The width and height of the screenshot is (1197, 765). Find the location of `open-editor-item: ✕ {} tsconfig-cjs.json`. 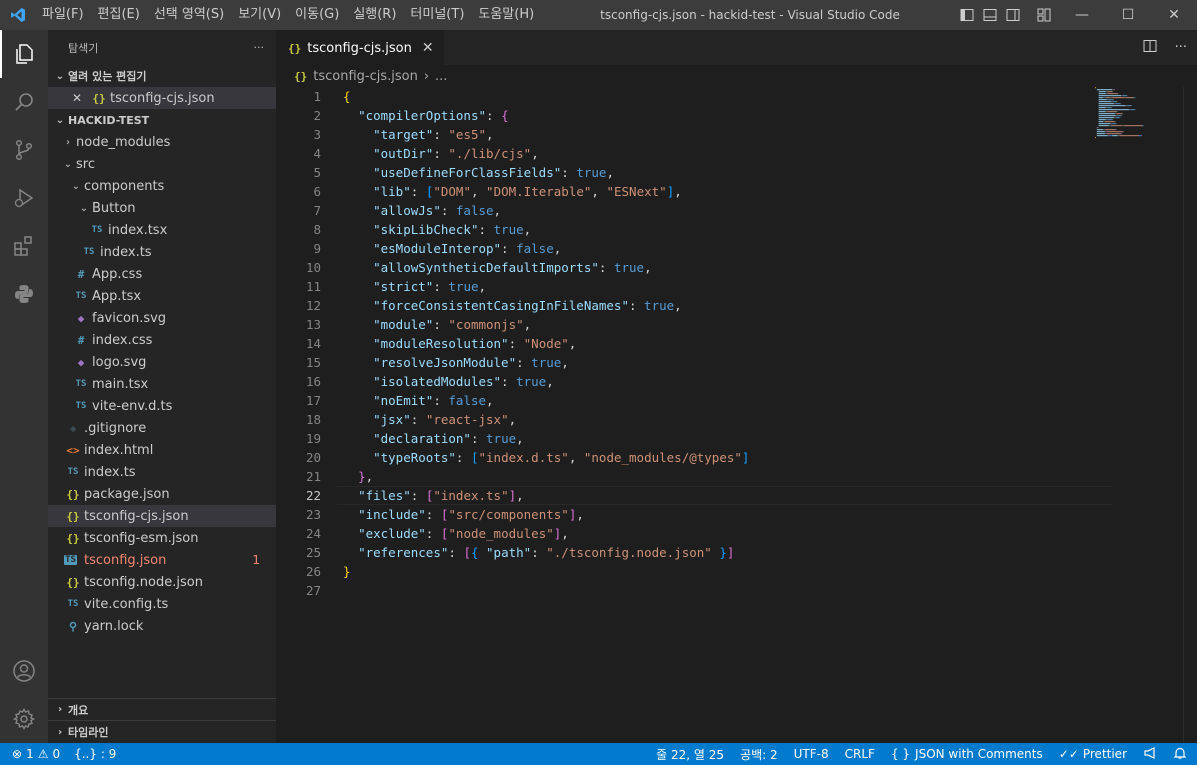

open-editor-item: ✕ {} tsconfig-cjs.json is located at coordinates (162, 98).